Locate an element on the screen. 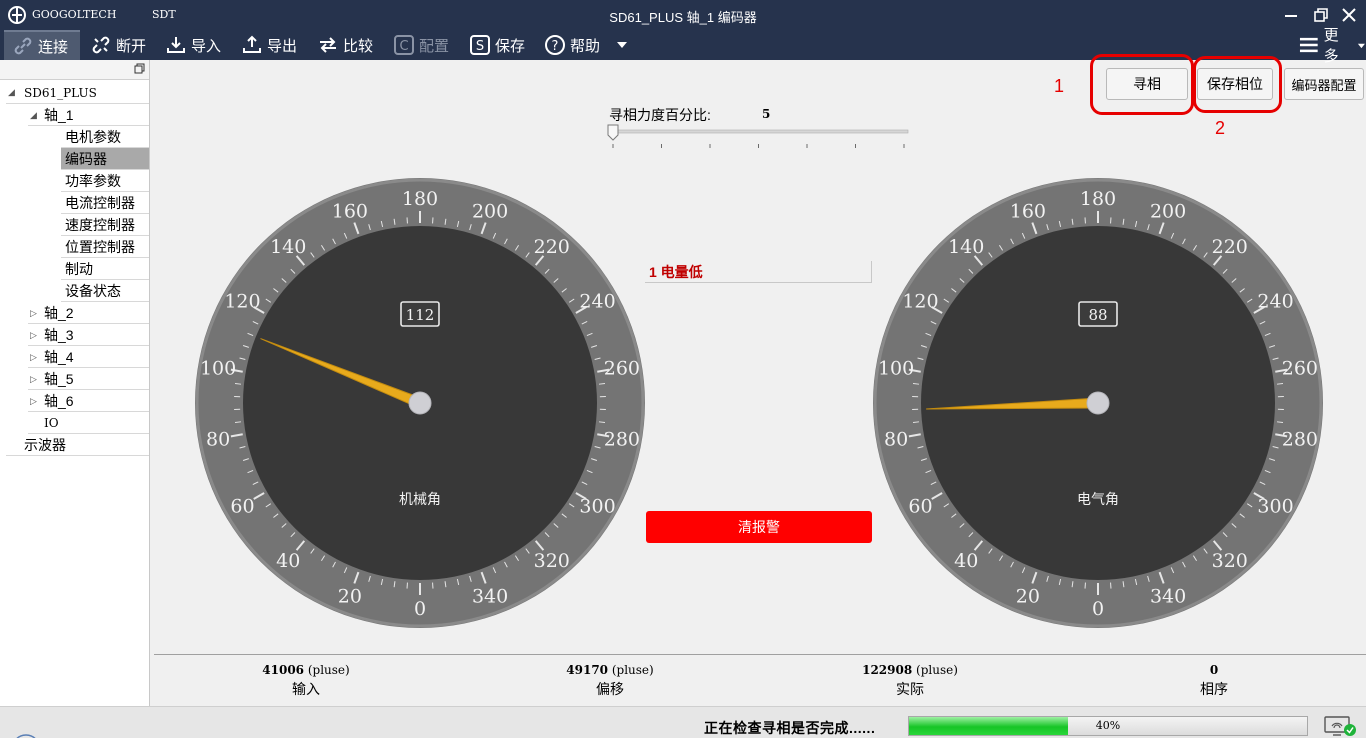  tree-item-axis1-child: 电机参数 is located at coordinates (105, 137).